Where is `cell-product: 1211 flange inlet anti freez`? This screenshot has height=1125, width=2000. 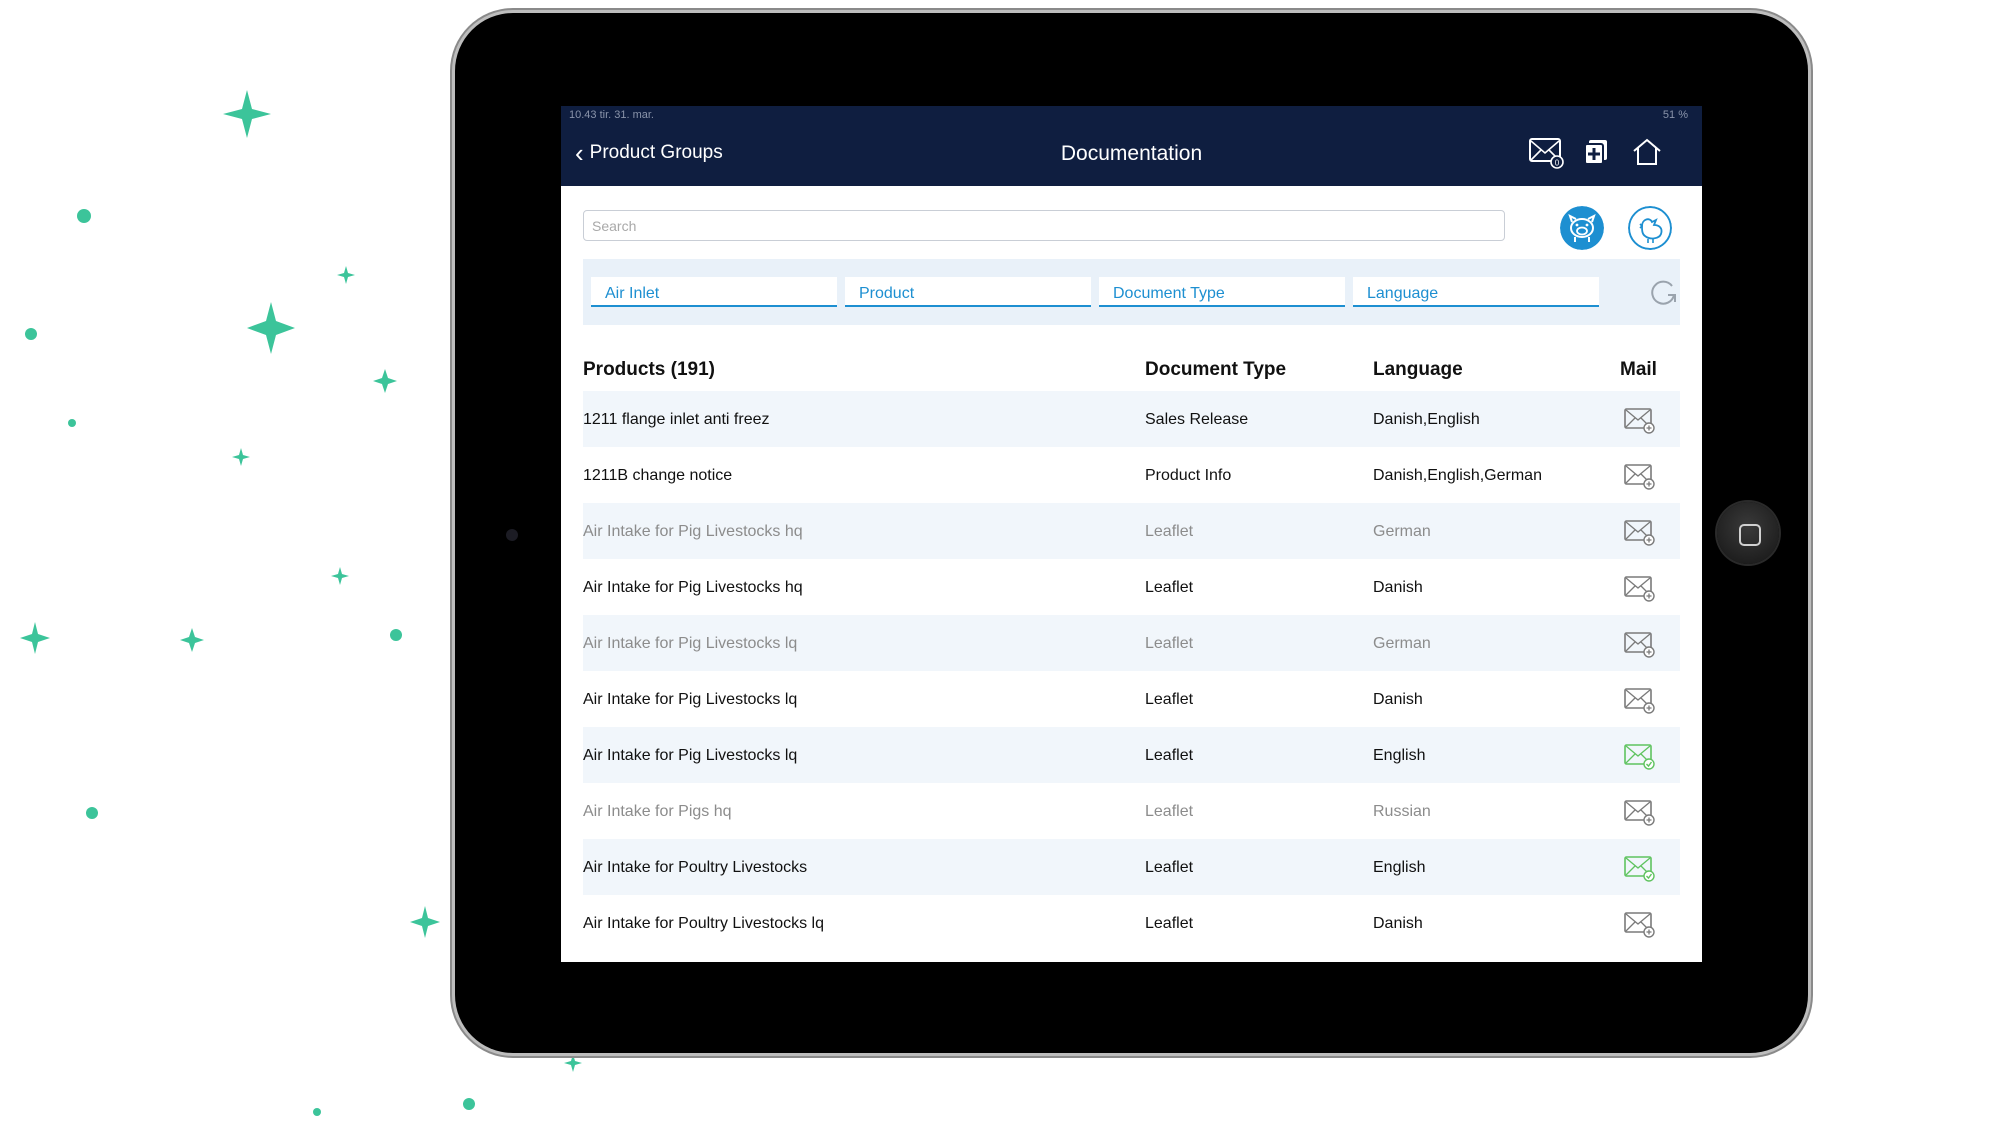 cell-product: 1211 flange inlet anti freez is located at coordinates (676, 419).